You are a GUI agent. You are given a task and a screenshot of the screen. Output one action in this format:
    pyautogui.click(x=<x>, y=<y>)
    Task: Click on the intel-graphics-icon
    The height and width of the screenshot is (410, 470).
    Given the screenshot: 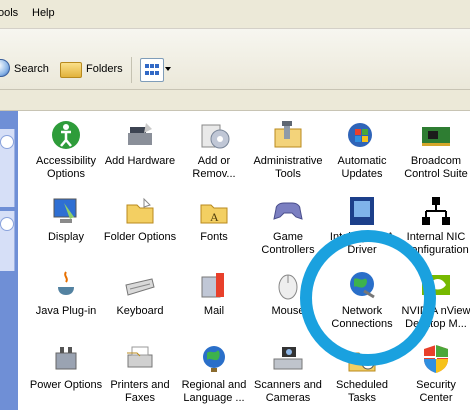 What is the action you would take?
    pyautogui.click(x=362, y=211)
    